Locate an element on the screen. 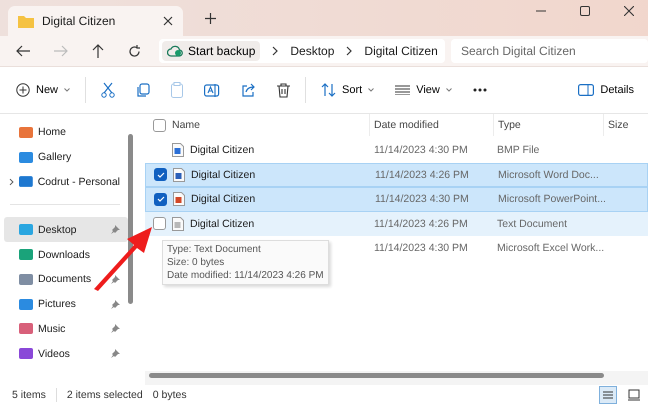 This screenshot has height=405, width=648. more-icon is located at coordinates (479, 90).